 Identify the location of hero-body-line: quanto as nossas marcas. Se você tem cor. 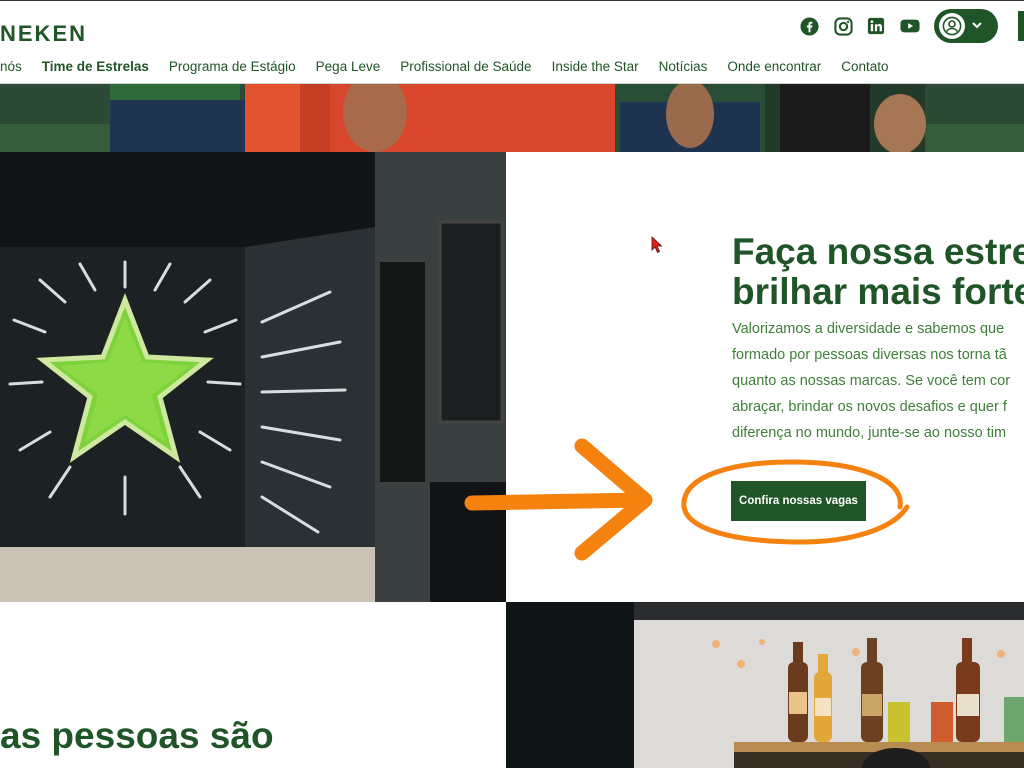
(871, 381).